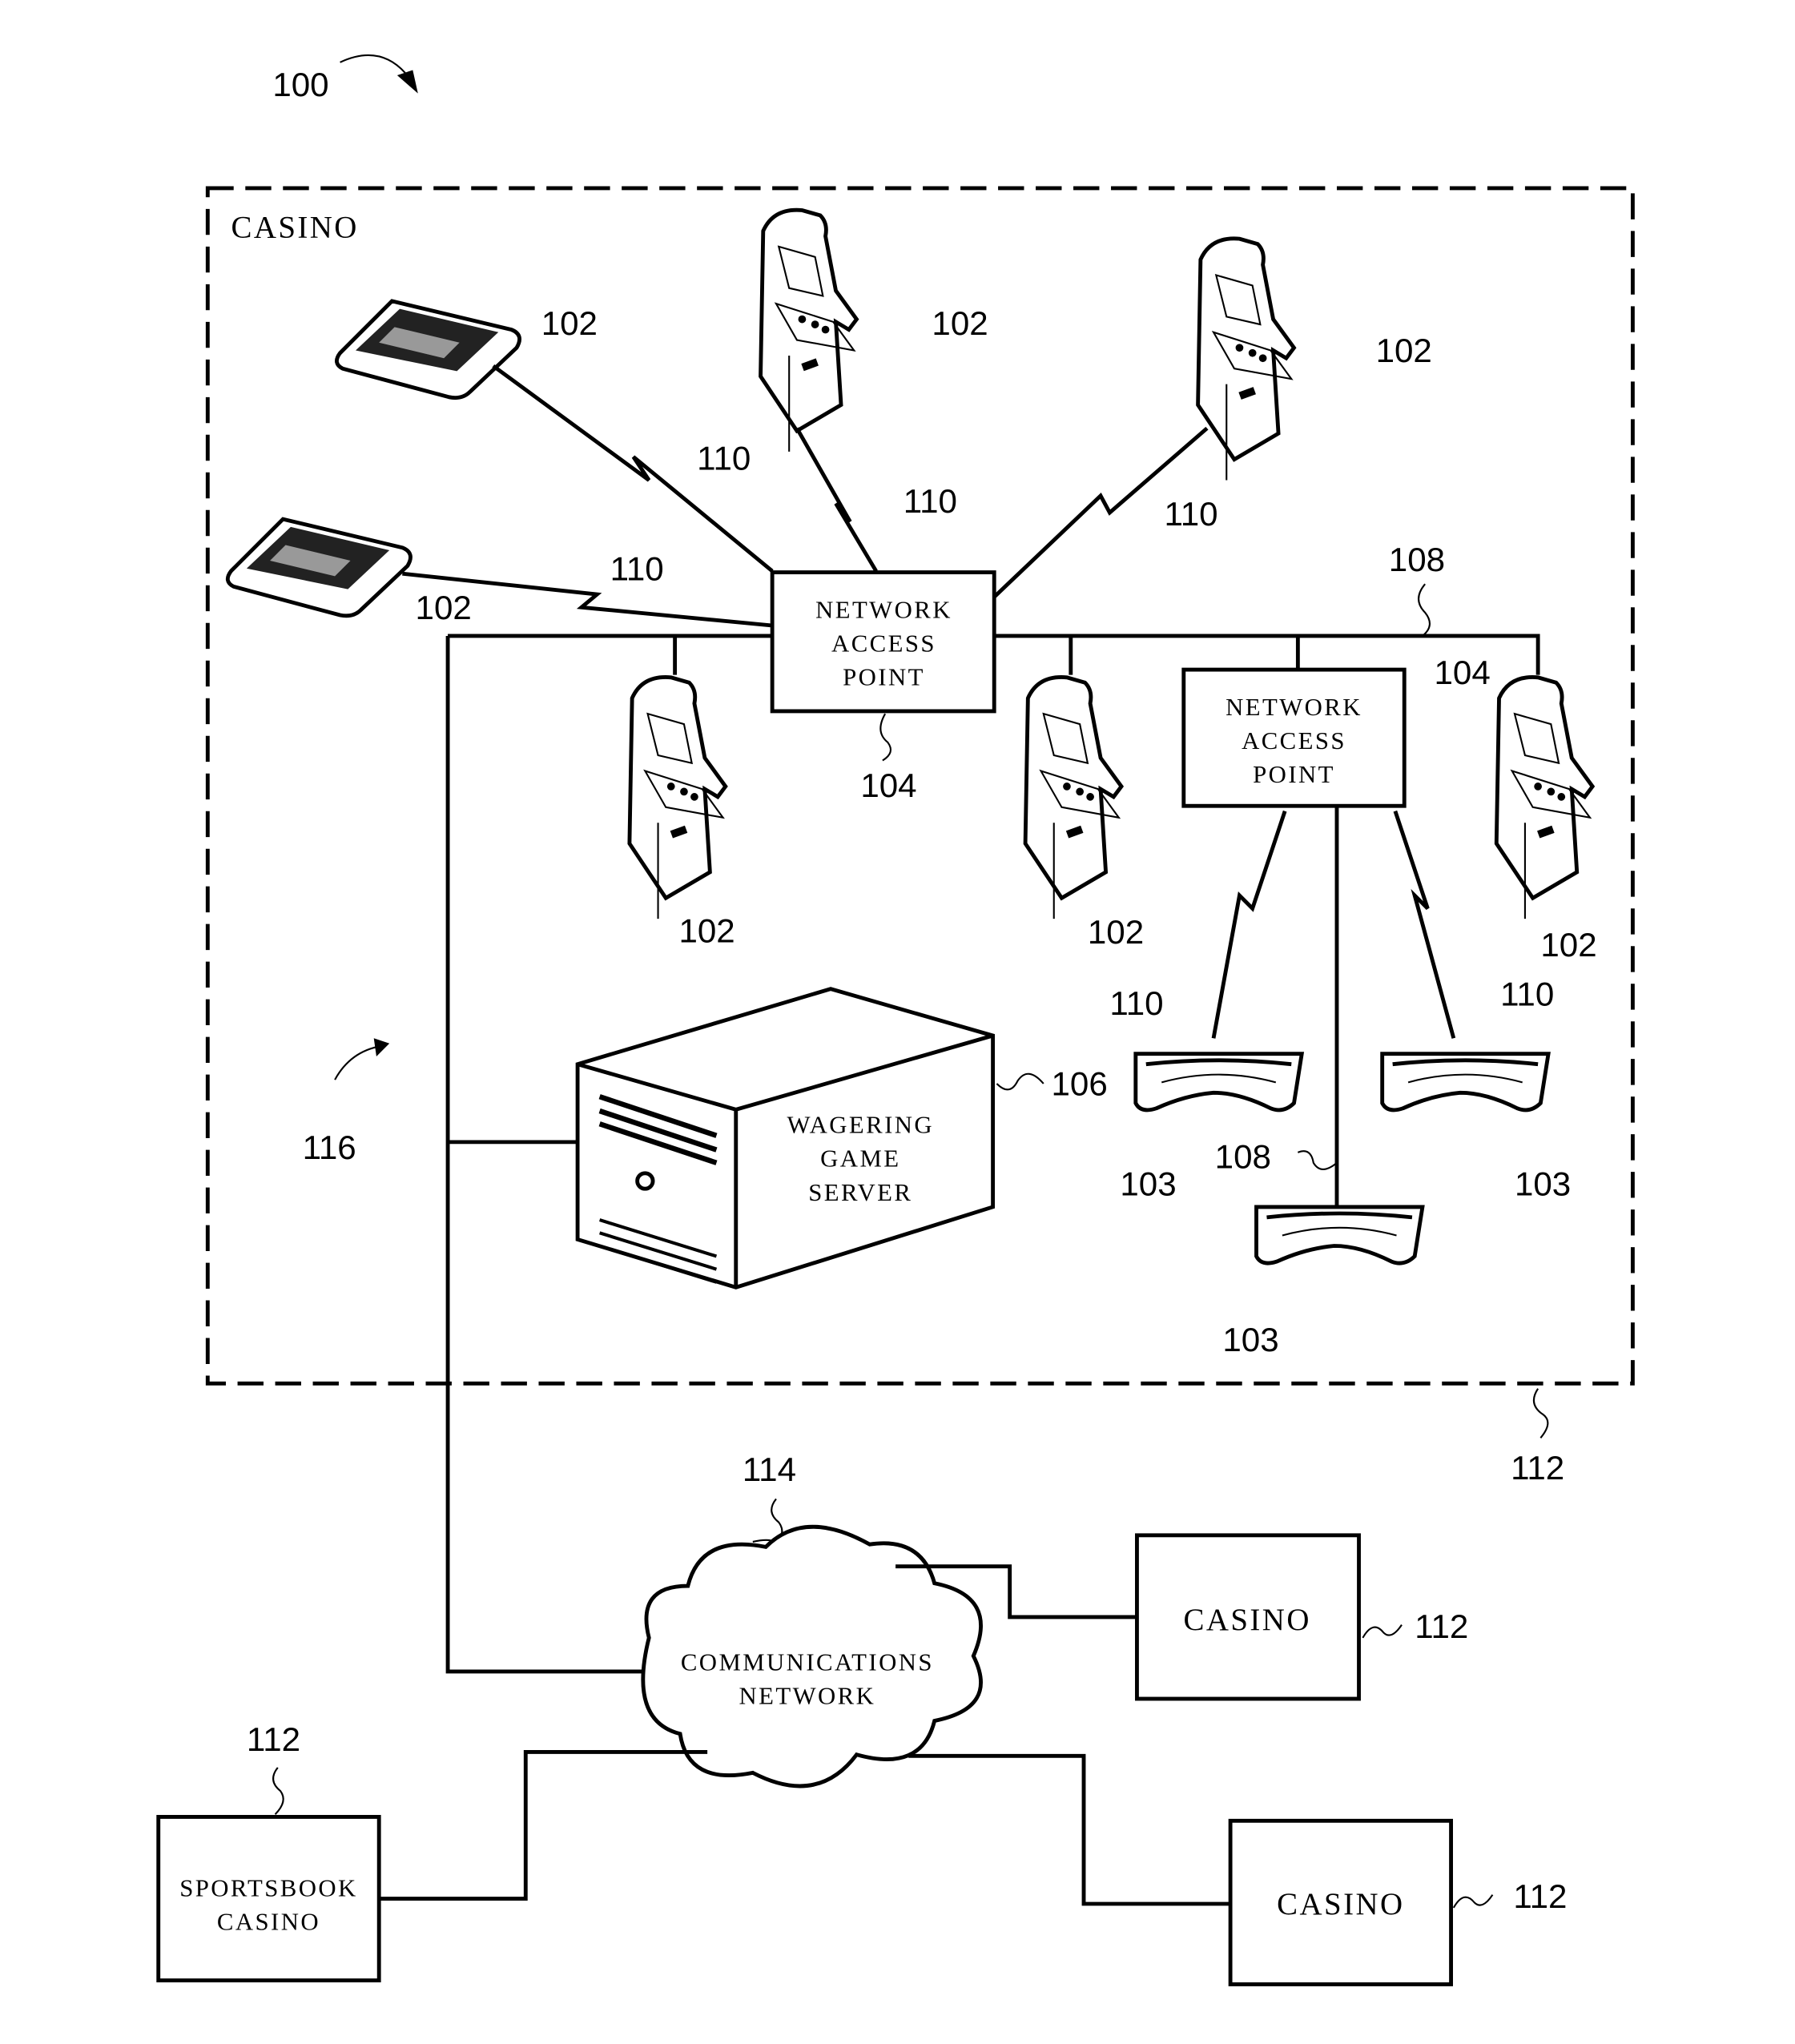 The height and width of the screenshot is (2044, 1795). I want to click on nap2-line2: ACCESS, so click(1294, 740).